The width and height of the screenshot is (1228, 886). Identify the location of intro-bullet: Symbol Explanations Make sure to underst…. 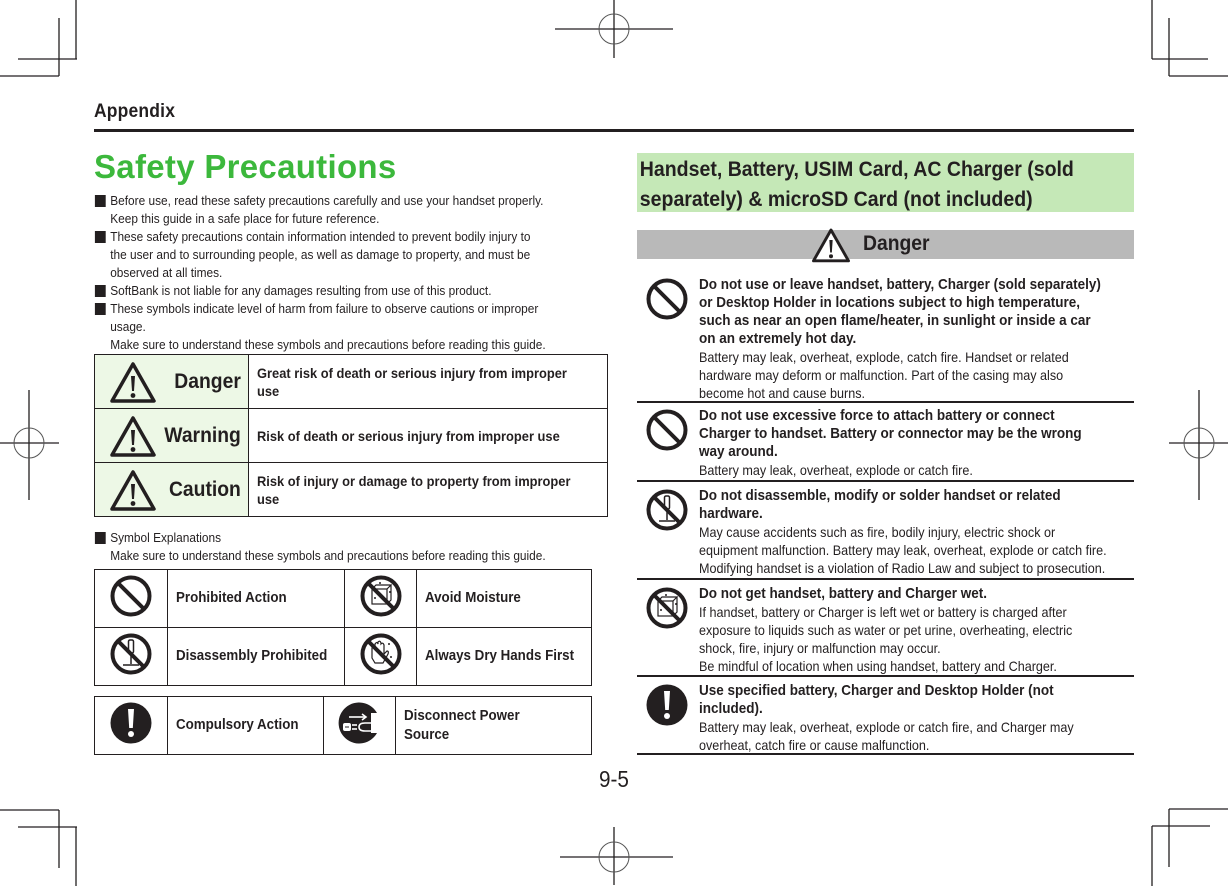
(352, 547).